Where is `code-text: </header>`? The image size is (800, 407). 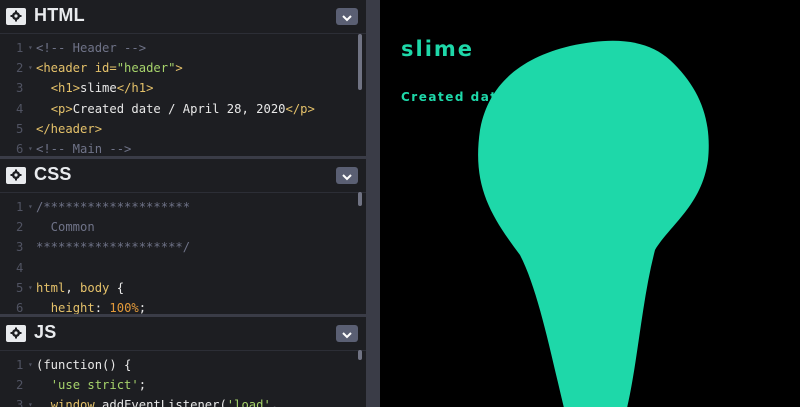
code-text: </header> is located at coordinates (69, 129).